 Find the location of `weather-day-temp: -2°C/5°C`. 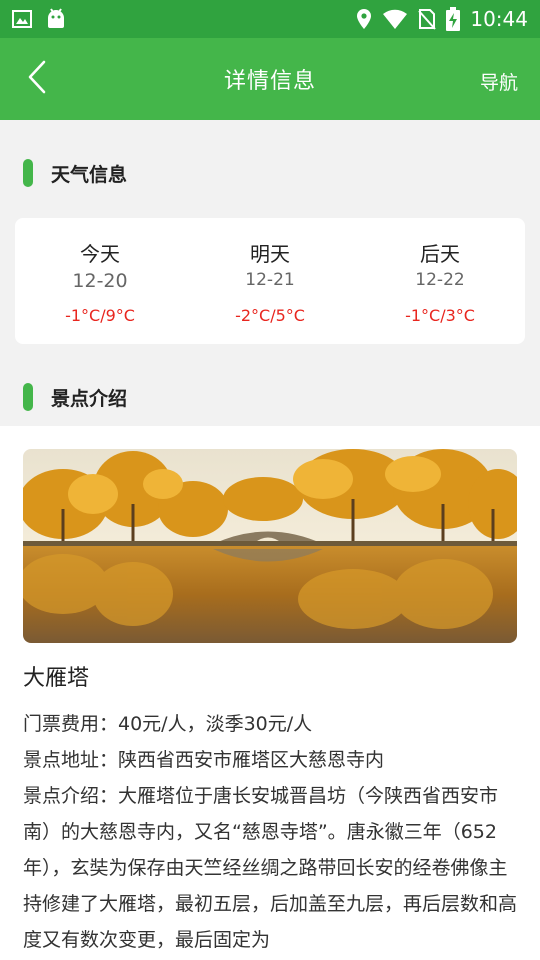

weather-day-temp: -2°C/5°C is located at coordinates (270, 315).